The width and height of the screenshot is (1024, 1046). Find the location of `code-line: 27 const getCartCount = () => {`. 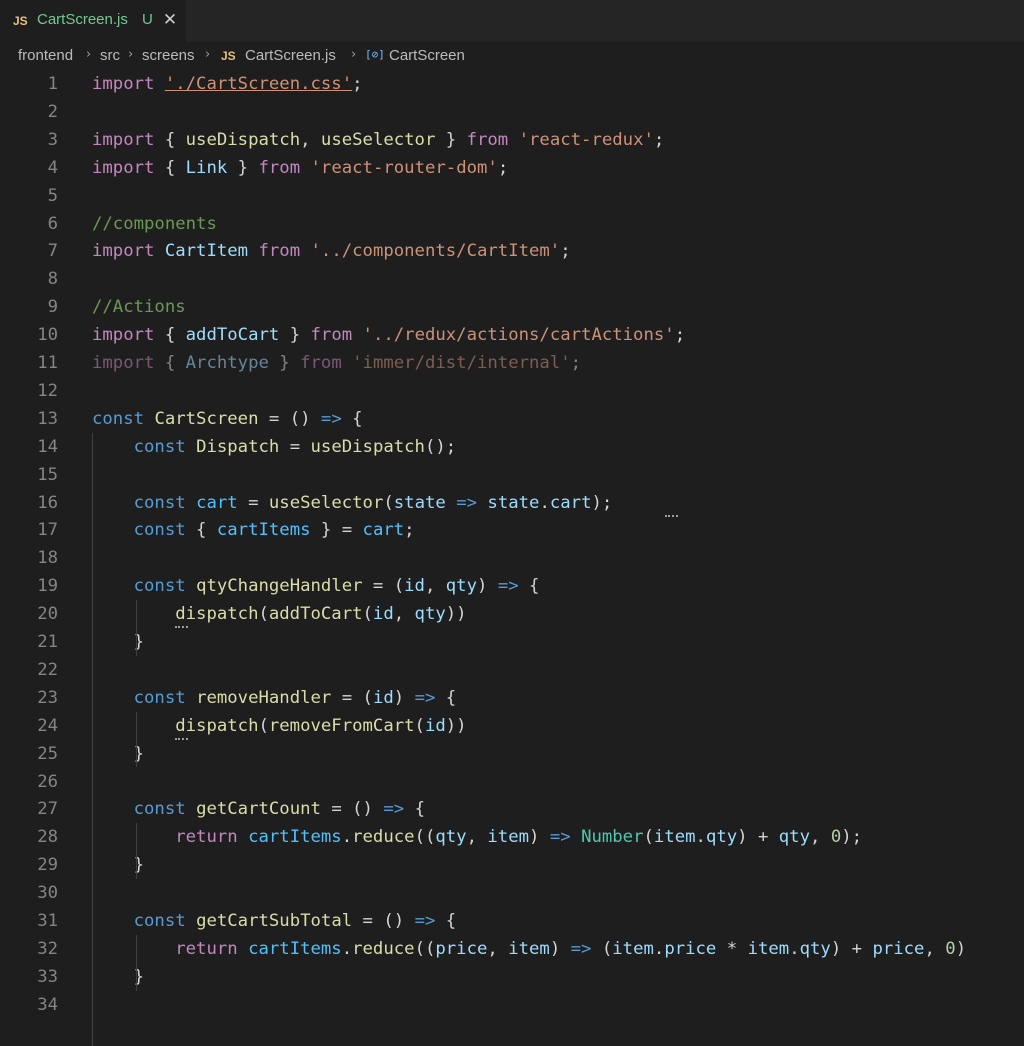

code-line: 27 const getCartCount = () => { is located at coordinates (512, 809).